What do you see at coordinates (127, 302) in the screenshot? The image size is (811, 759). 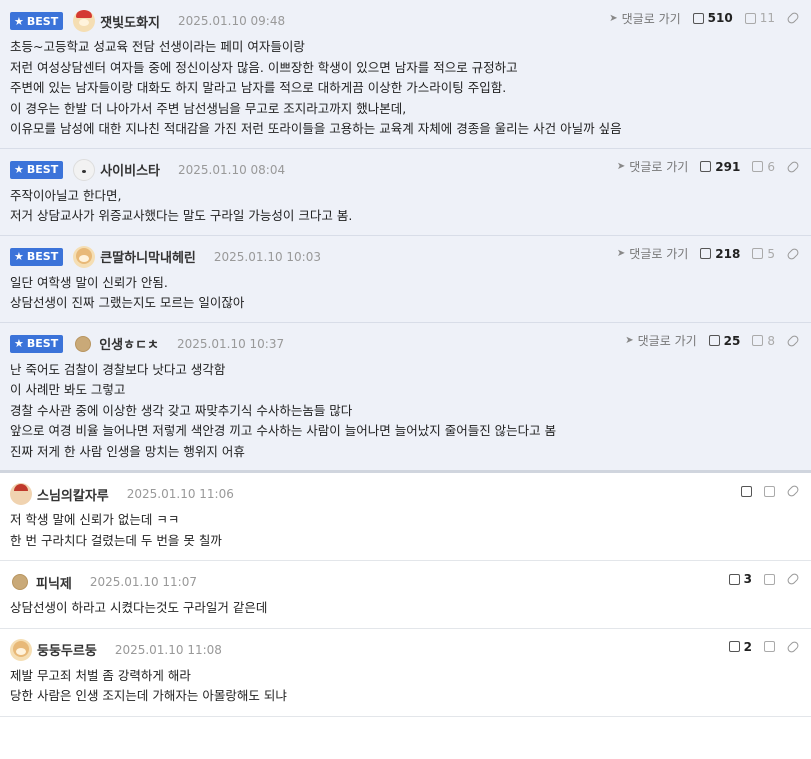 I see `comment-line: 상담선생이 진짜 그랬는지도 모르는 일이잖아` at bounding box center [127, 302].